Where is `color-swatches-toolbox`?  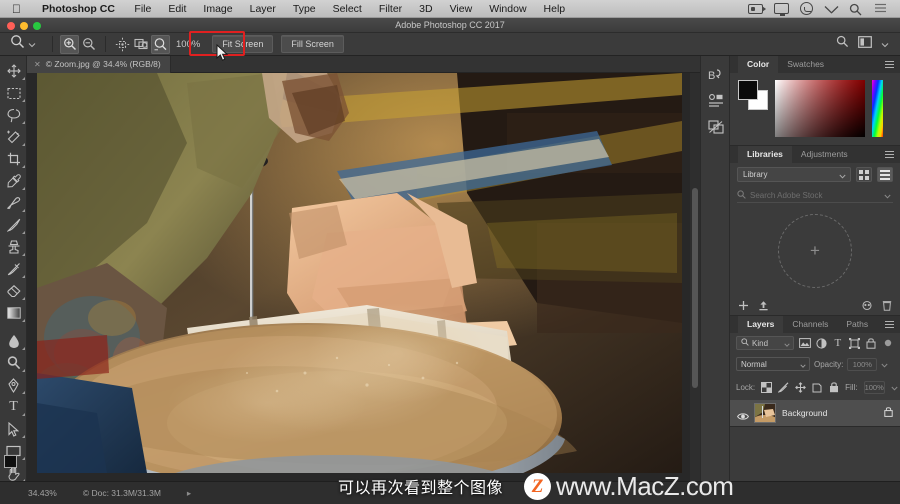
color-swatches-toolbox is located at coordinates (14, 465).